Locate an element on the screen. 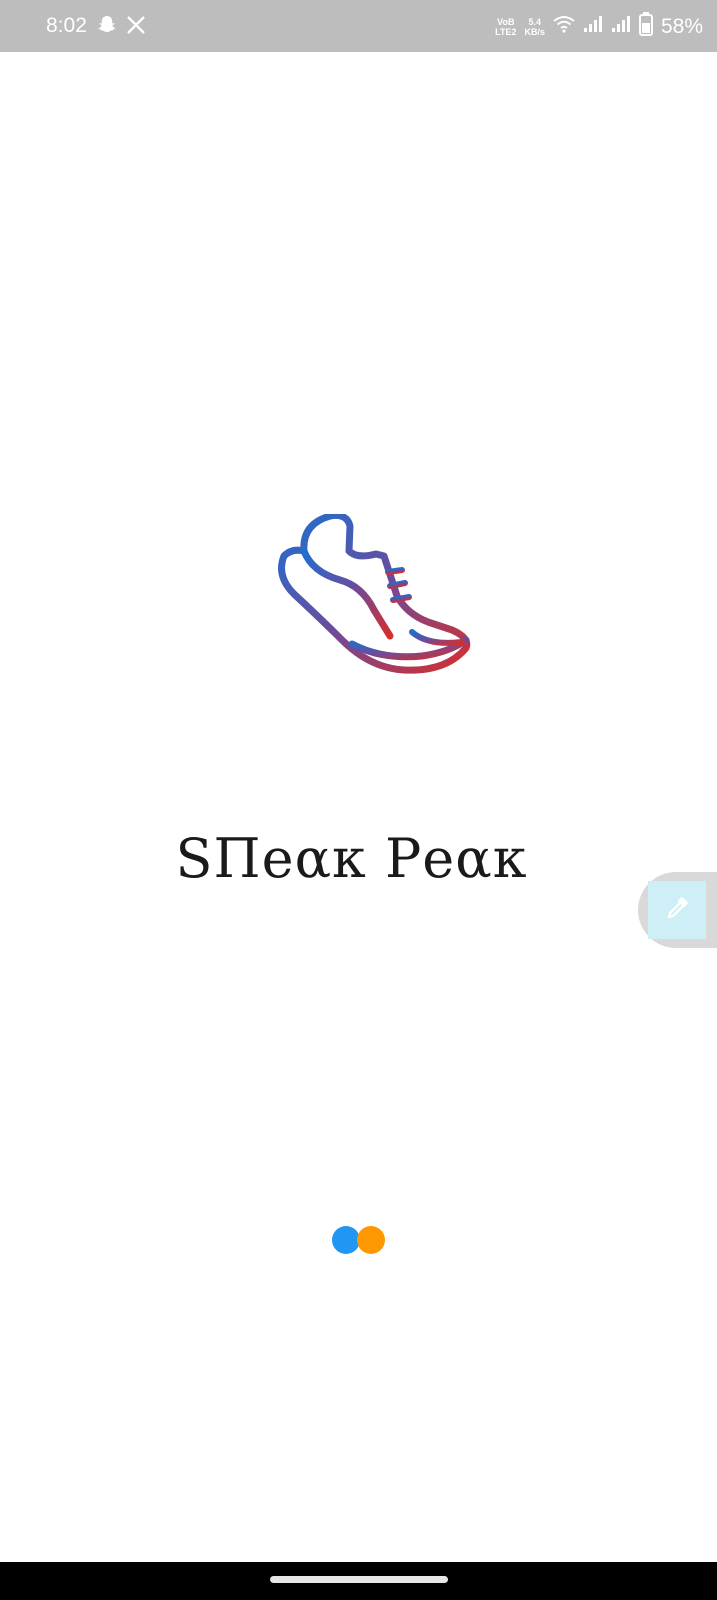 The width and height of the screenshot is (717, 1600). navigation-bar is located at coordinates (358, 1581).